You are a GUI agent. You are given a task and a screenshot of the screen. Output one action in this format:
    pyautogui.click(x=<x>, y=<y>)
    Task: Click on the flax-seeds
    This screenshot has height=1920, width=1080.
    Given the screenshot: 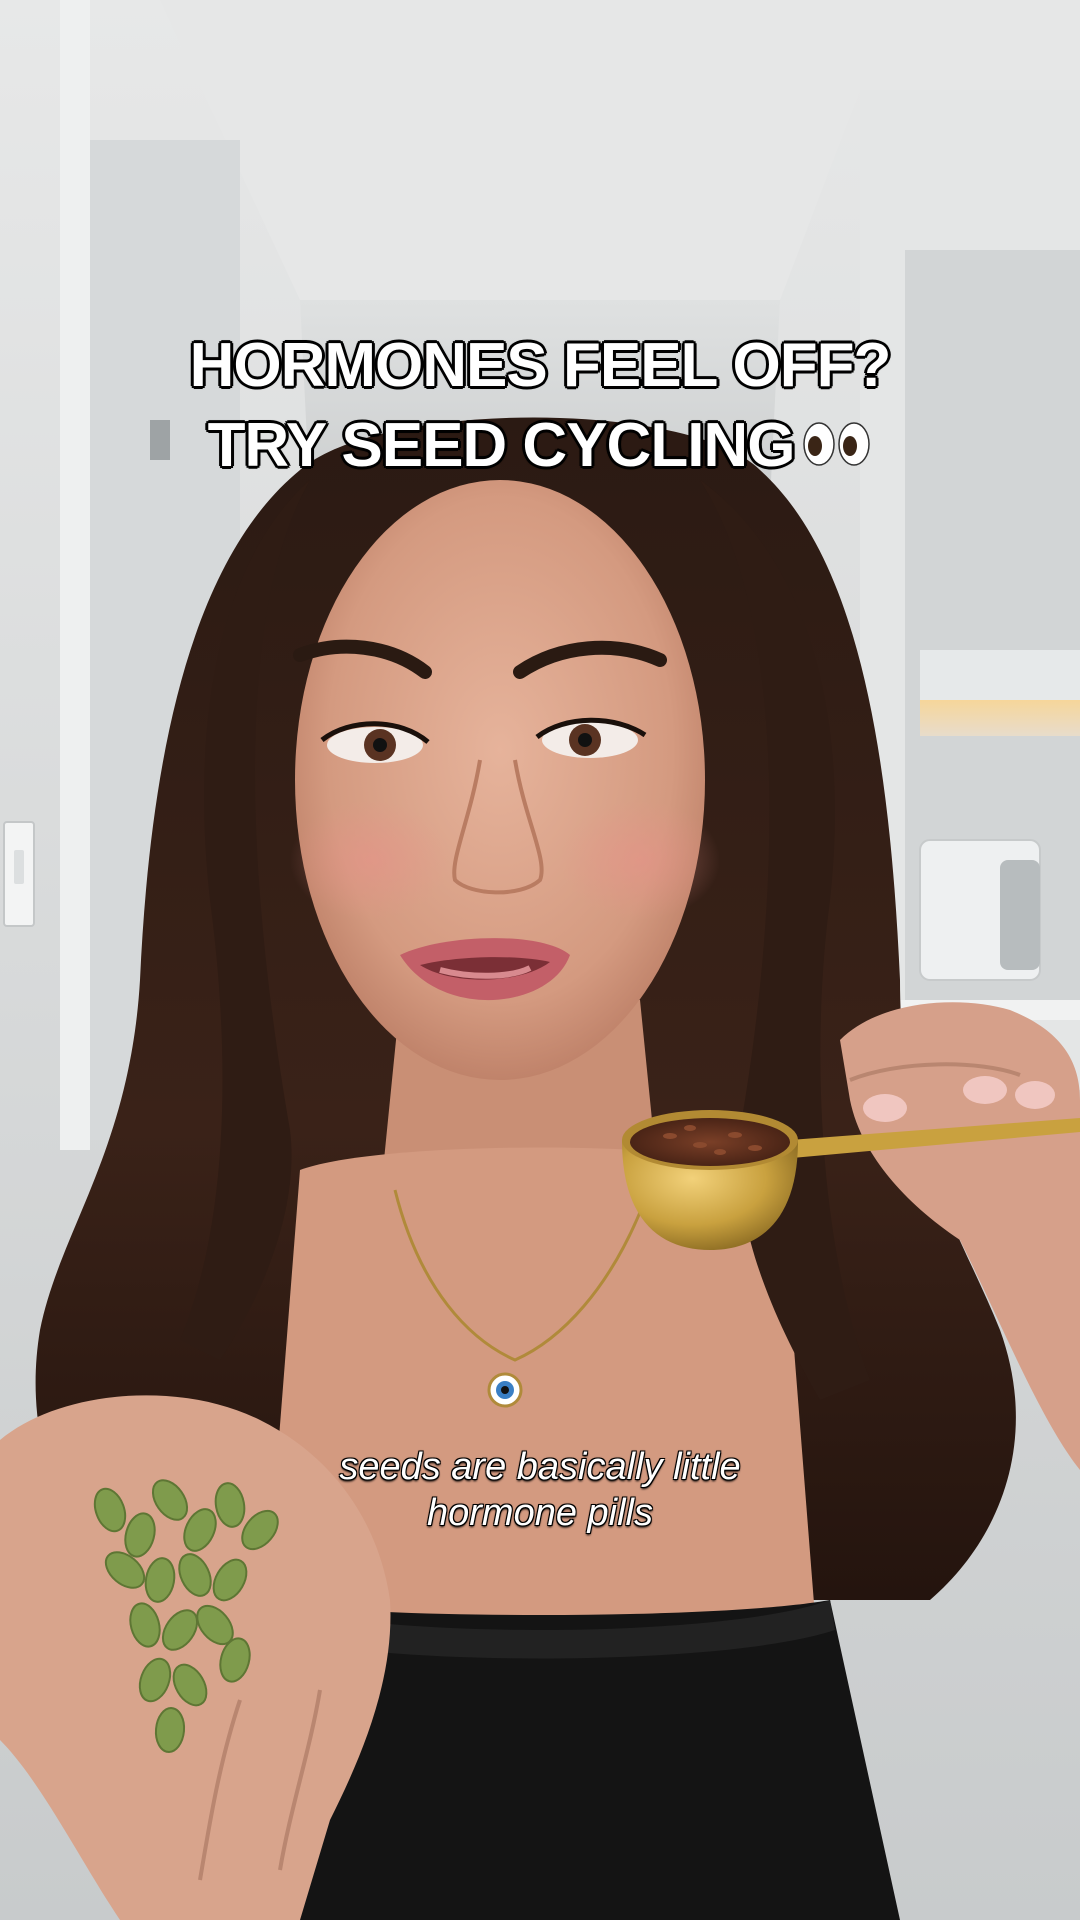 What is the action you would take?
    pyautogui.click(x=710, y=1142)
    